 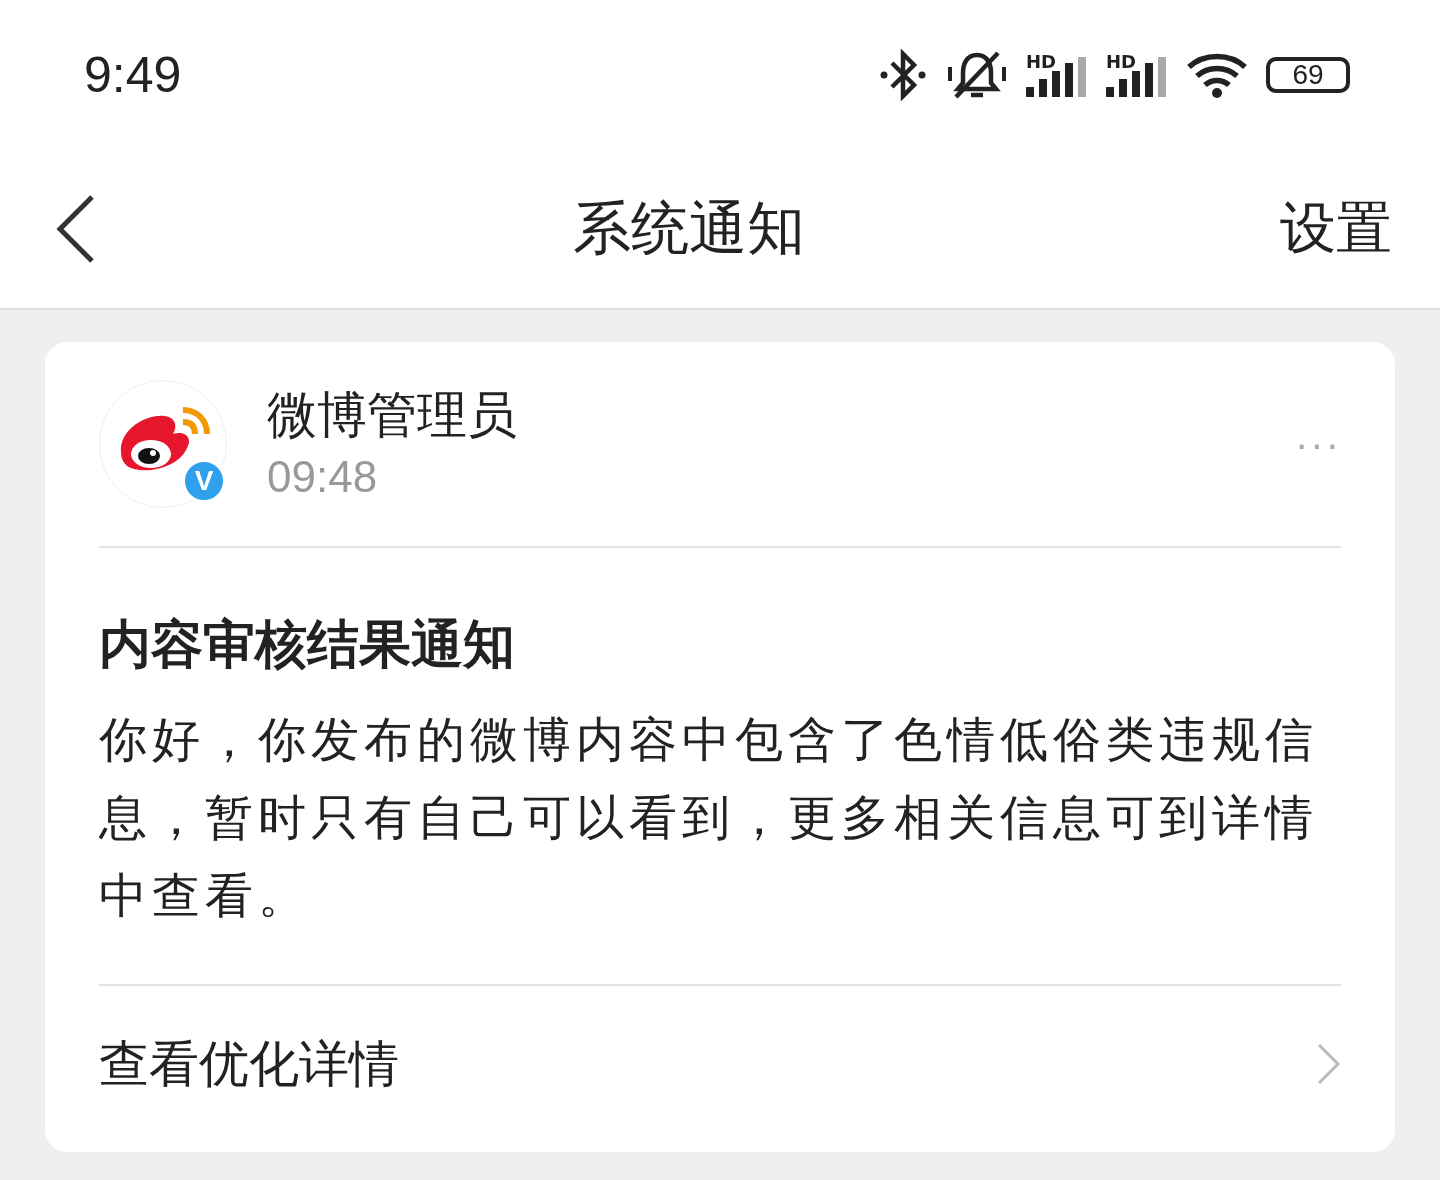 What do you see at coordinates (720, 1064) in the screenshot?
I see `details-link: 查看优化详情` at bounding box center [720, 1064].